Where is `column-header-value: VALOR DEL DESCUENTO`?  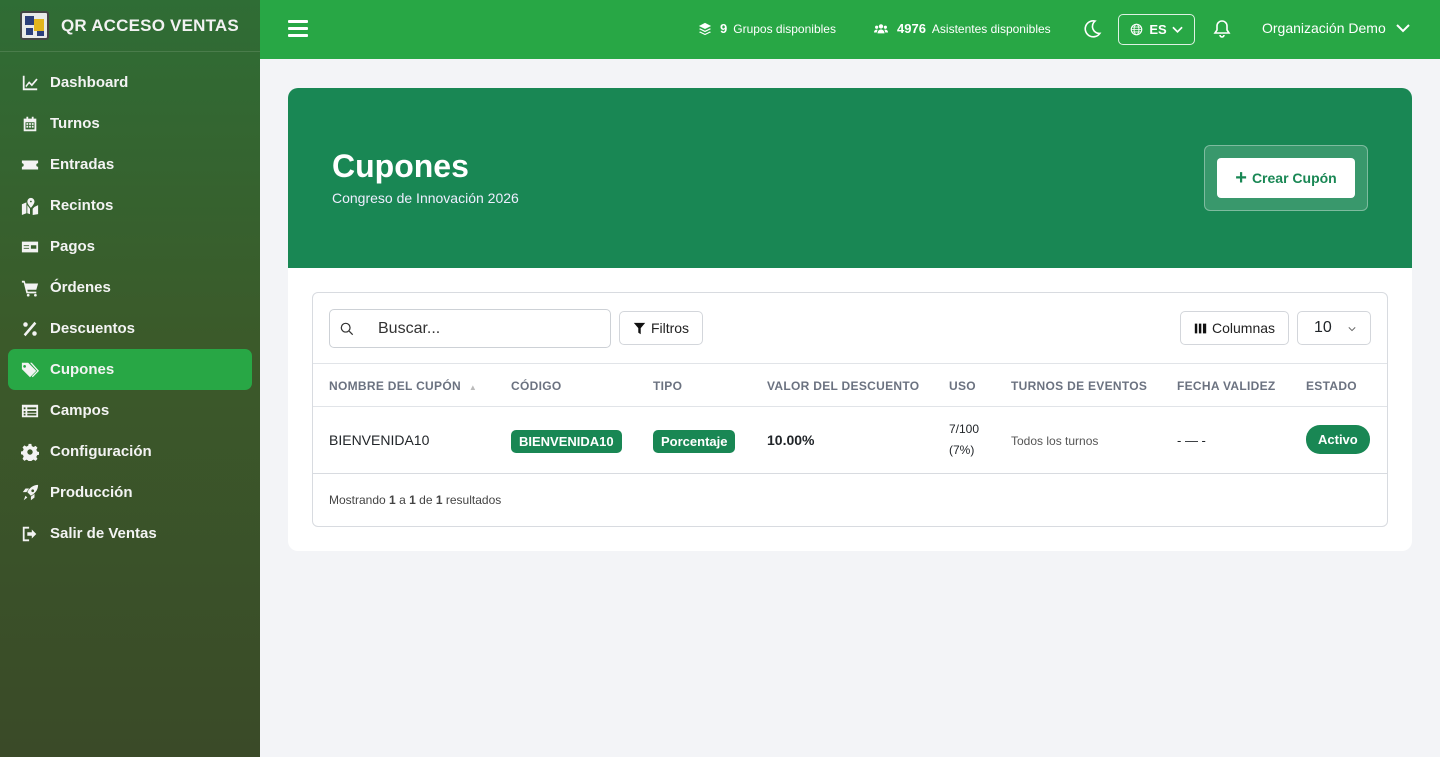 column-header-value: VALOR DEL DESCUENTO is located at coordinates (843, 386).